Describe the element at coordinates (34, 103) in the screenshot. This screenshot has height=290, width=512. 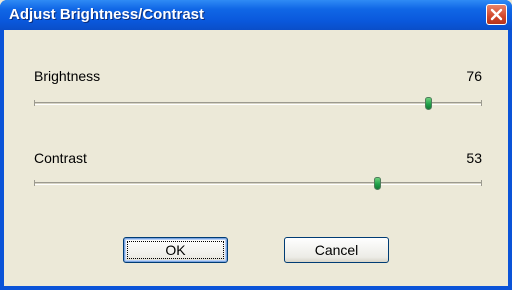
I see `brightness-slider-tick-min` at that location.